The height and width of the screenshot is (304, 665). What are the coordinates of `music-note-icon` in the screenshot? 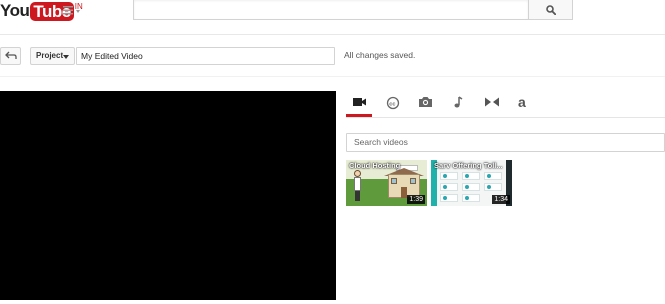 It's located at (458, 102).